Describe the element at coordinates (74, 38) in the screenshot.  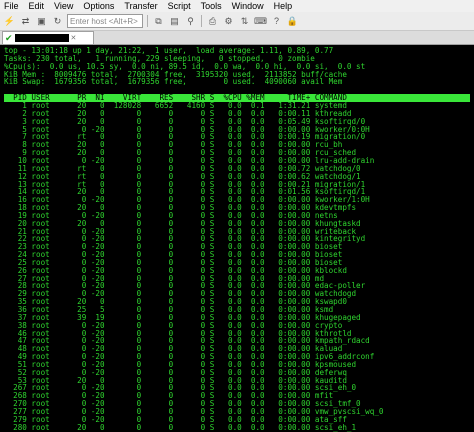
I see `tab-close-icon: ✕` at that location.